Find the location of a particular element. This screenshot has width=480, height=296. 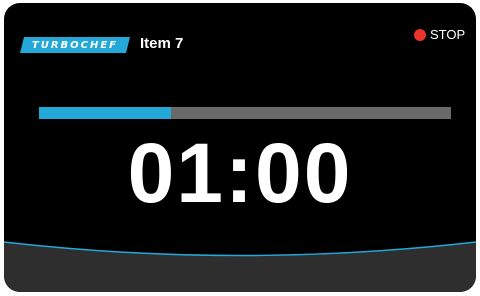

logo-text: TURBOCHEF is located at coordinates (75, 45).